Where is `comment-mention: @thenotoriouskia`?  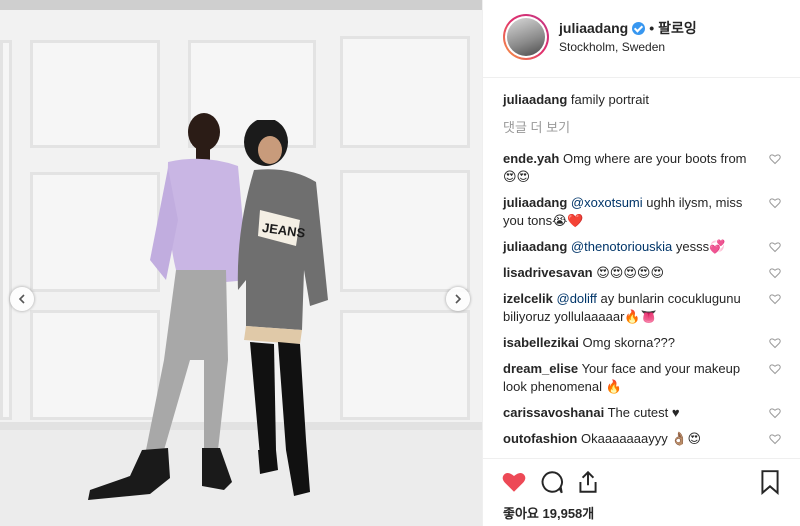 comment-mention: @thenotoriouskia is located at coordinates (621, 246).